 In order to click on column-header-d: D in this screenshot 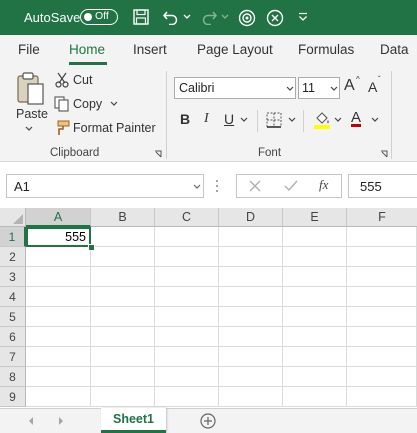, I will do `click(251, 217)`.